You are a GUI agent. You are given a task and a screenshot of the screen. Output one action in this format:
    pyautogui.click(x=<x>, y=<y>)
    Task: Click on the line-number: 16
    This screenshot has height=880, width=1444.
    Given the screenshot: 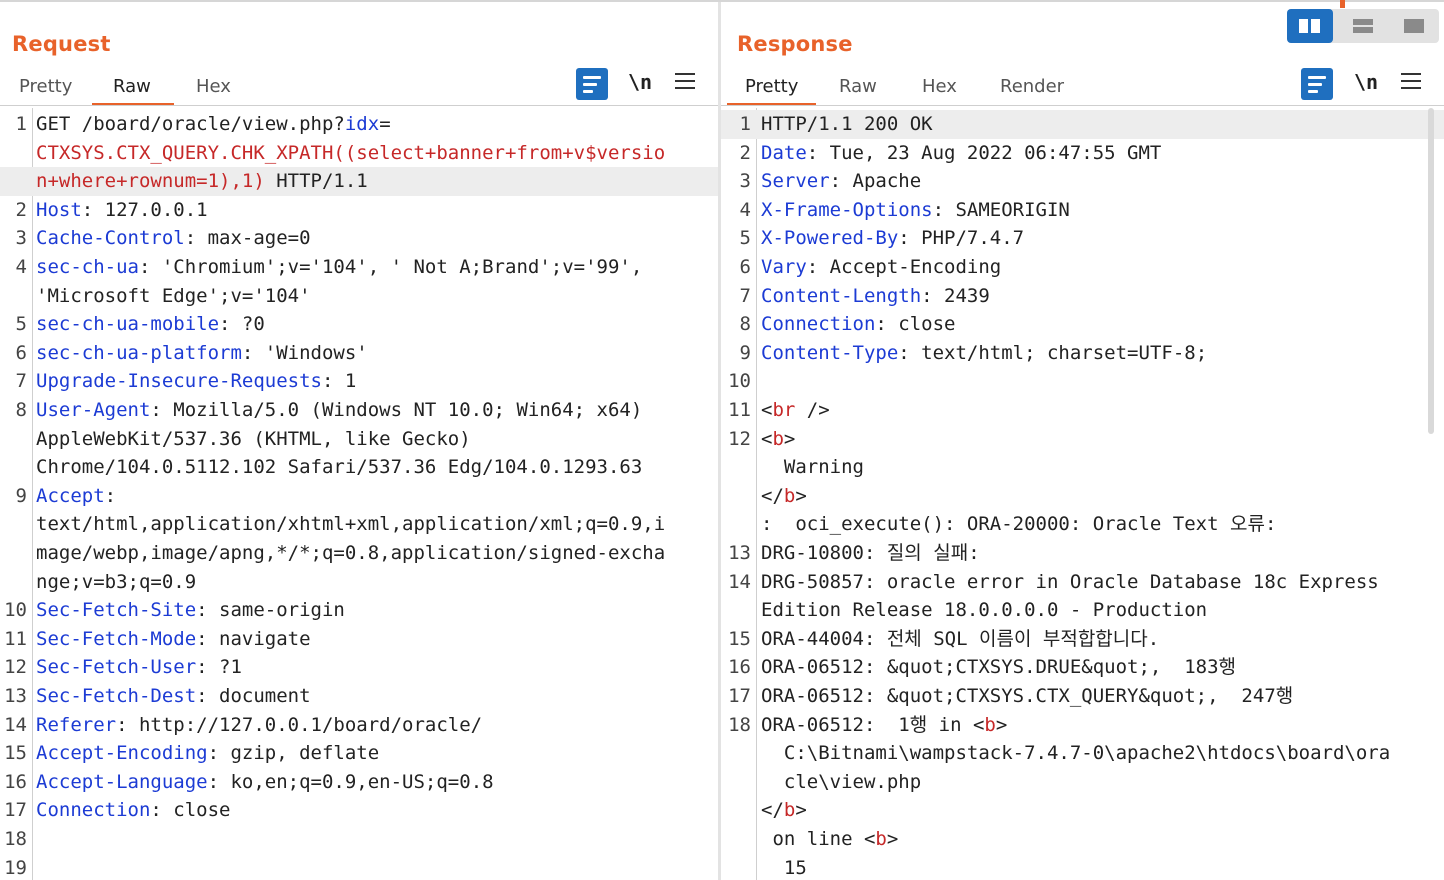 What is the action you would take?
    pyautogui.click(x=15, y=781)
    